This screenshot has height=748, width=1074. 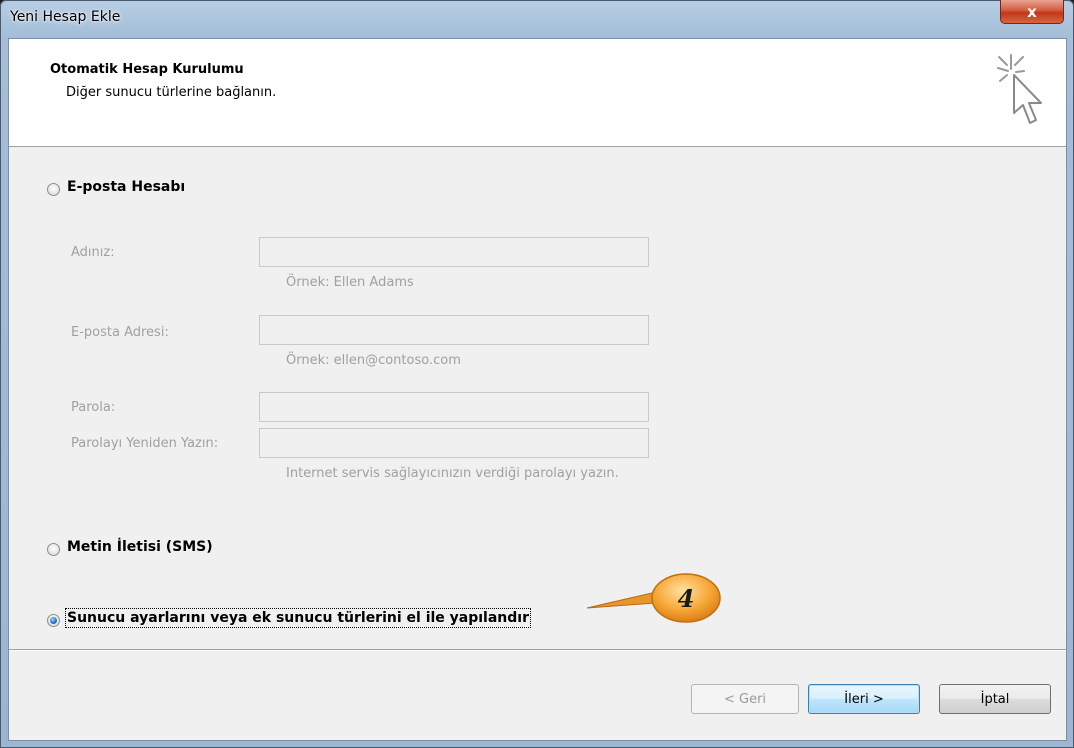 What do you see at coordinates (140, 547) in the screenshot?
I see `sms-label: Metin İletisi (SMS)` at bounding box center [140, 547].